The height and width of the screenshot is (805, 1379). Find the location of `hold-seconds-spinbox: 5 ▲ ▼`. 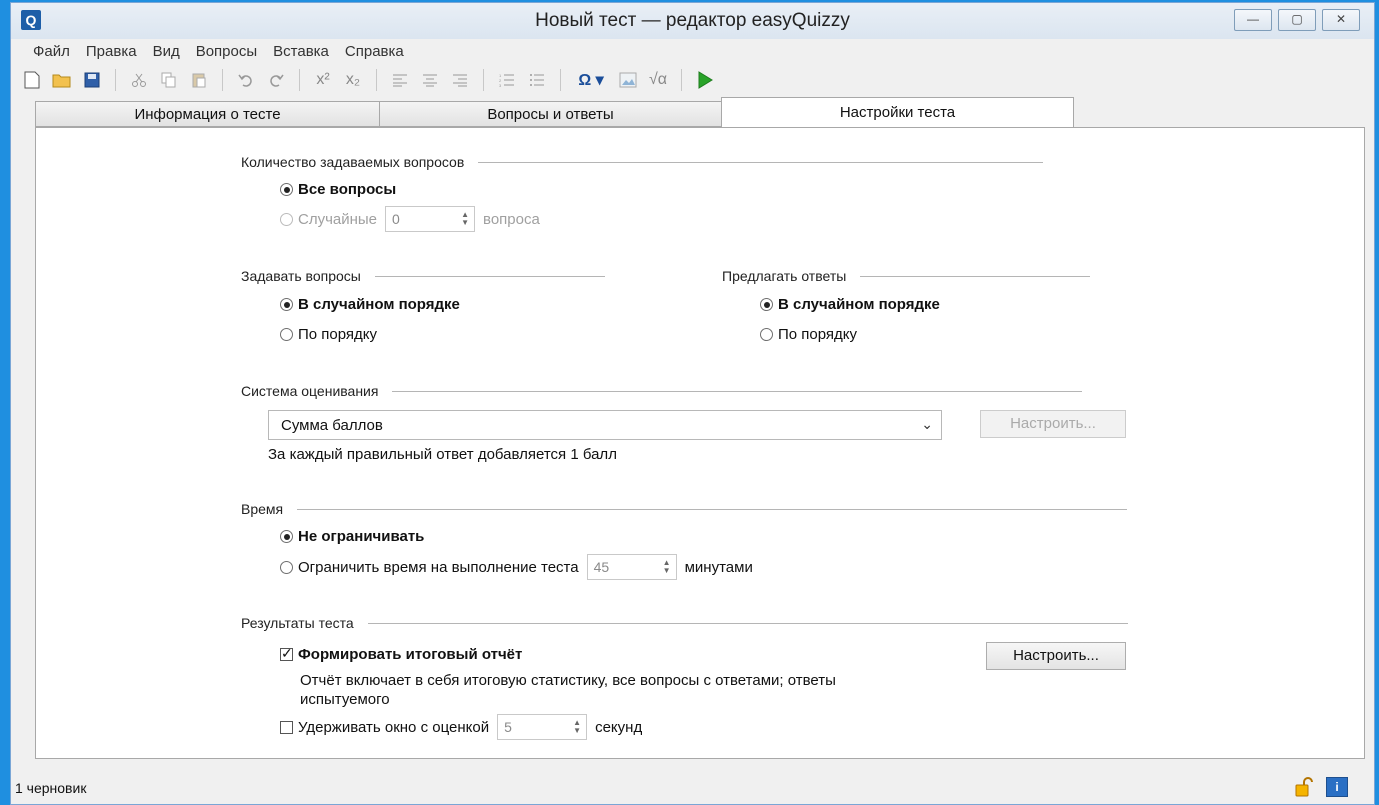

hold-seconds-spinbox: 5 ▲ ▼ is located at coordinates (542, 727).